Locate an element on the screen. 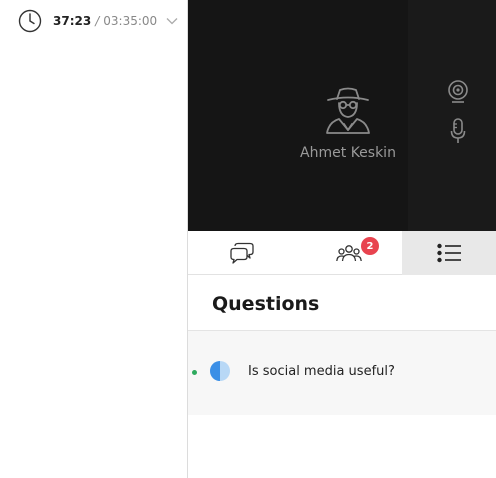  participant-name: Ahmet Keskin is located at coordinates (348, 153).